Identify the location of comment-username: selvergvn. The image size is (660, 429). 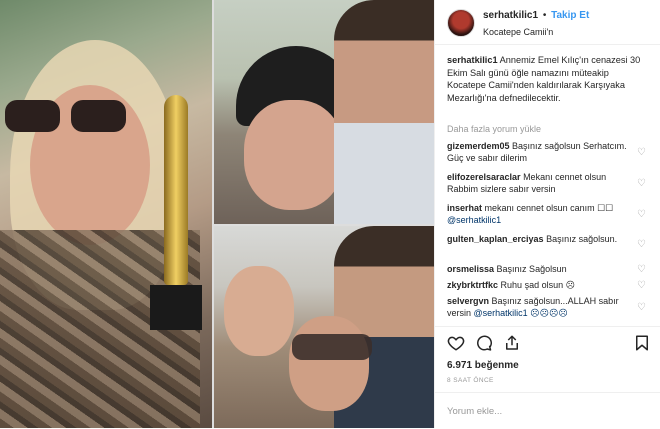
(468, 301).